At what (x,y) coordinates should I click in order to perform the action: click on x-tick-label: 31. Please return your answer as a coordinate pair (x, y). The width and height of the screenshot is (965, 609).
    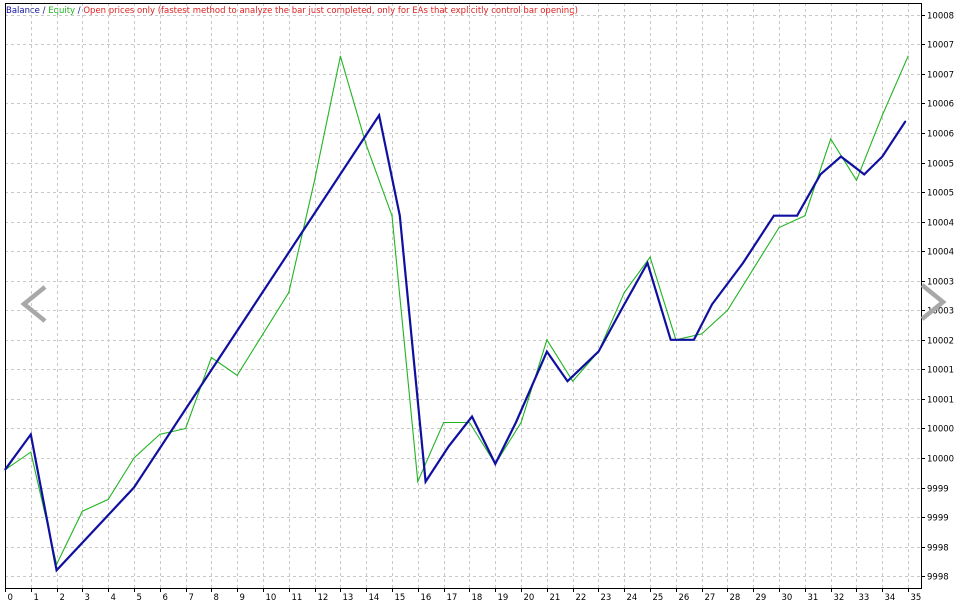
    Looking at the image, I should click on (813, 598).